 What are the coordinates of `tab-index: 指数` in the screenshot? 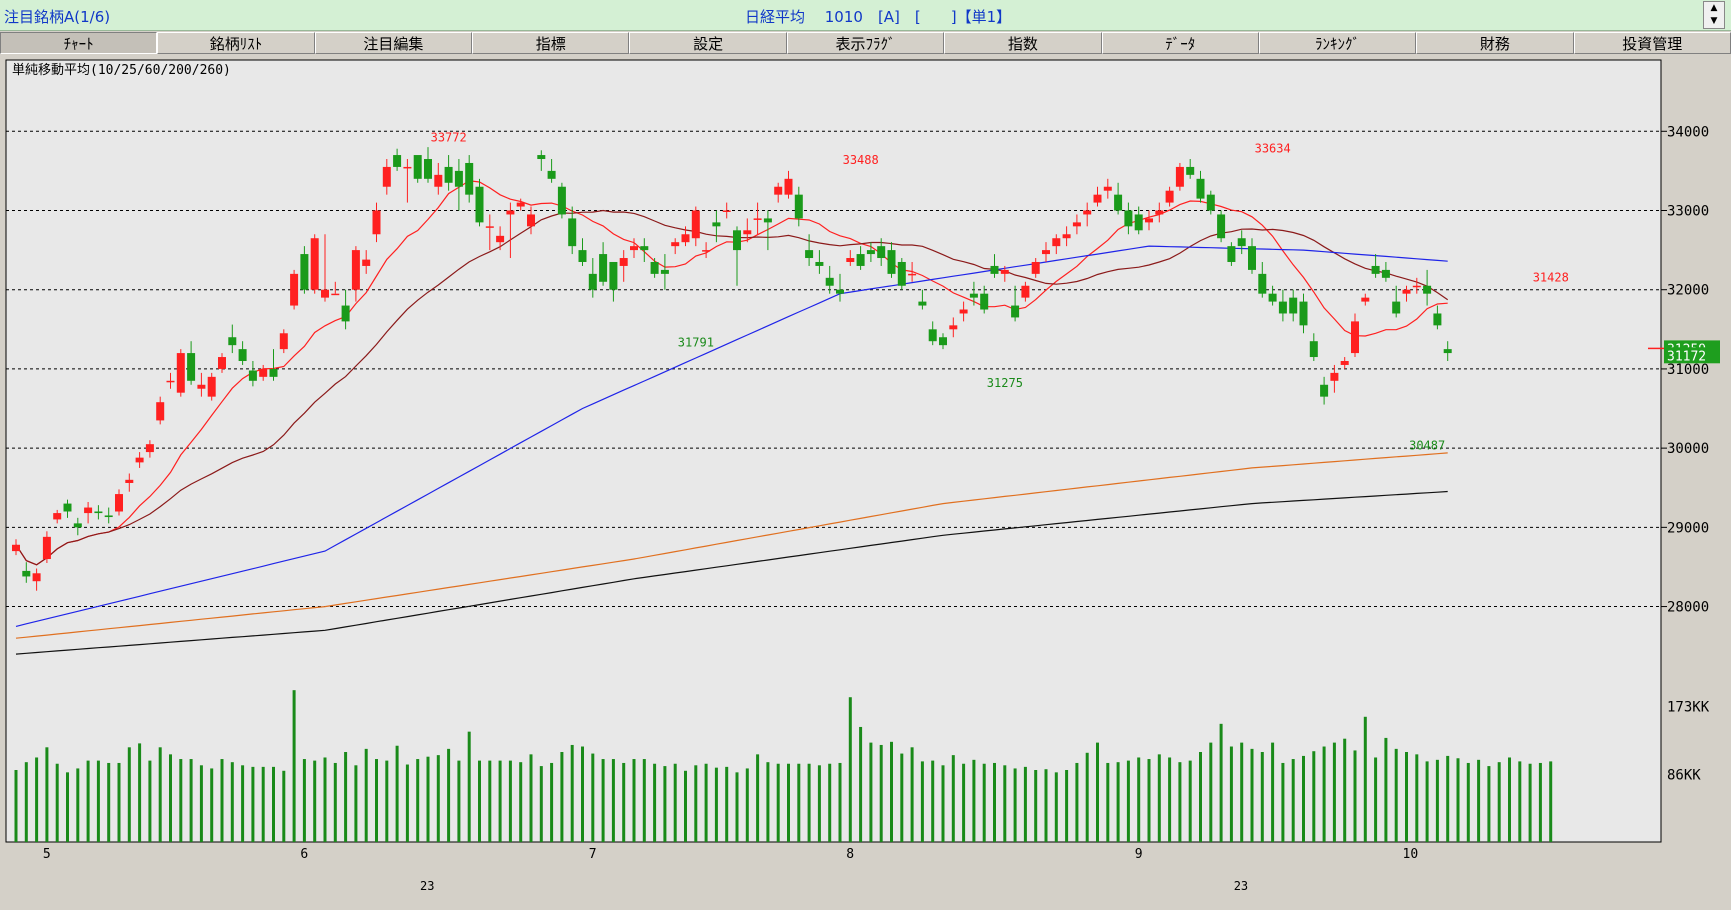 It's located at (1023, 43).